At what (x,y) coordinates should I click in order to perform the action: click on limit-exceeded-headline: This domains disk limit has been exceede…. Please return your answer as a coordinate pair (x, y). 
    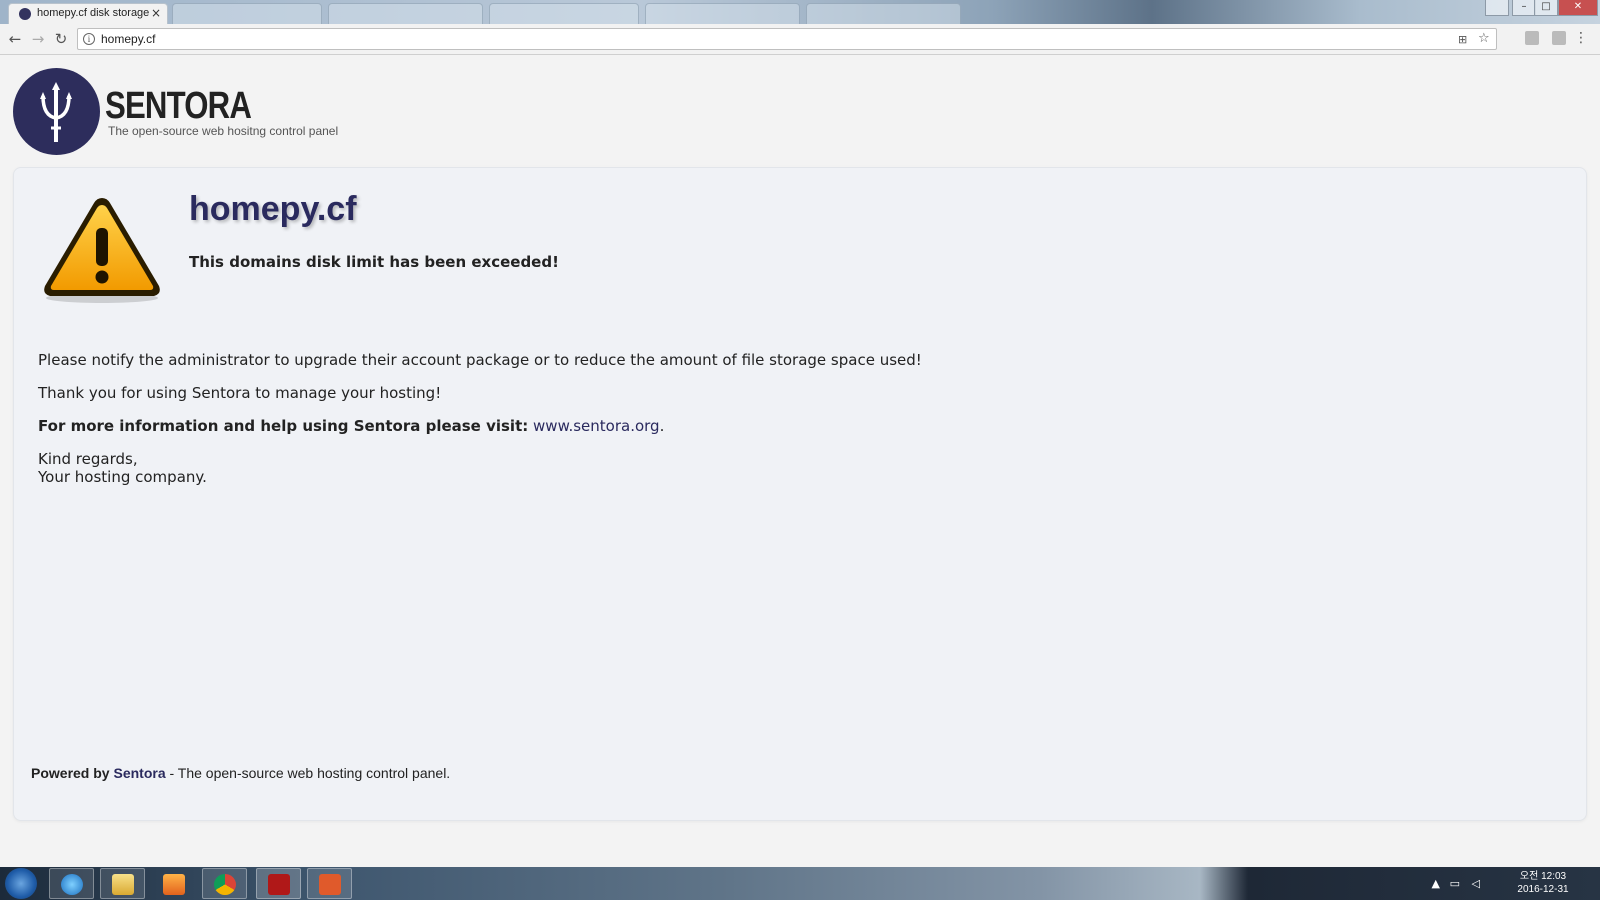
    Looking at the image, I should click on (374, 262).